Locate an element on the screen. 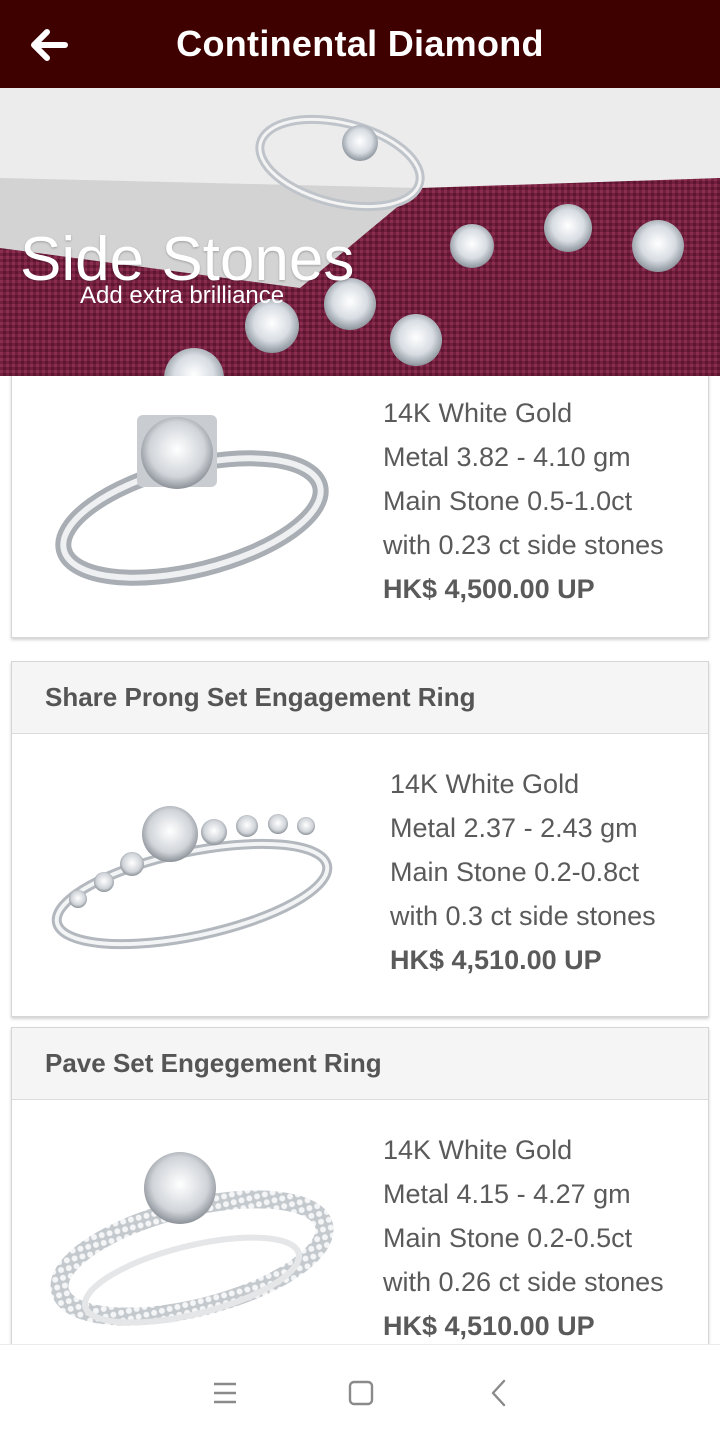  product-side-stones: with 0.26 ct side stones is located at coordinates (523, 1282).